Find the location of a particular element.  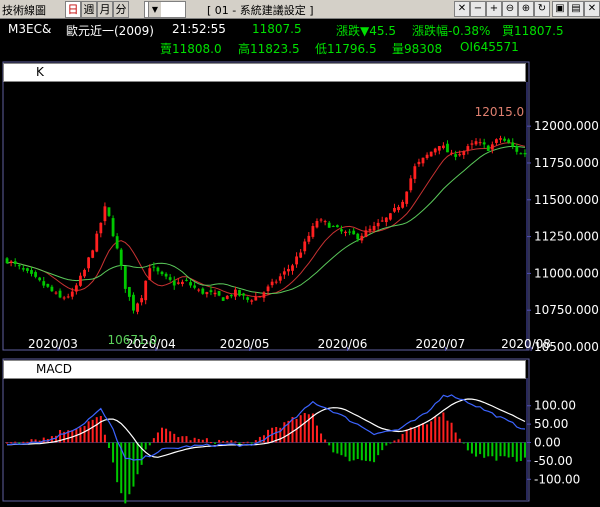

macd-panel-header: MACD is located at coordinates (264, 369).